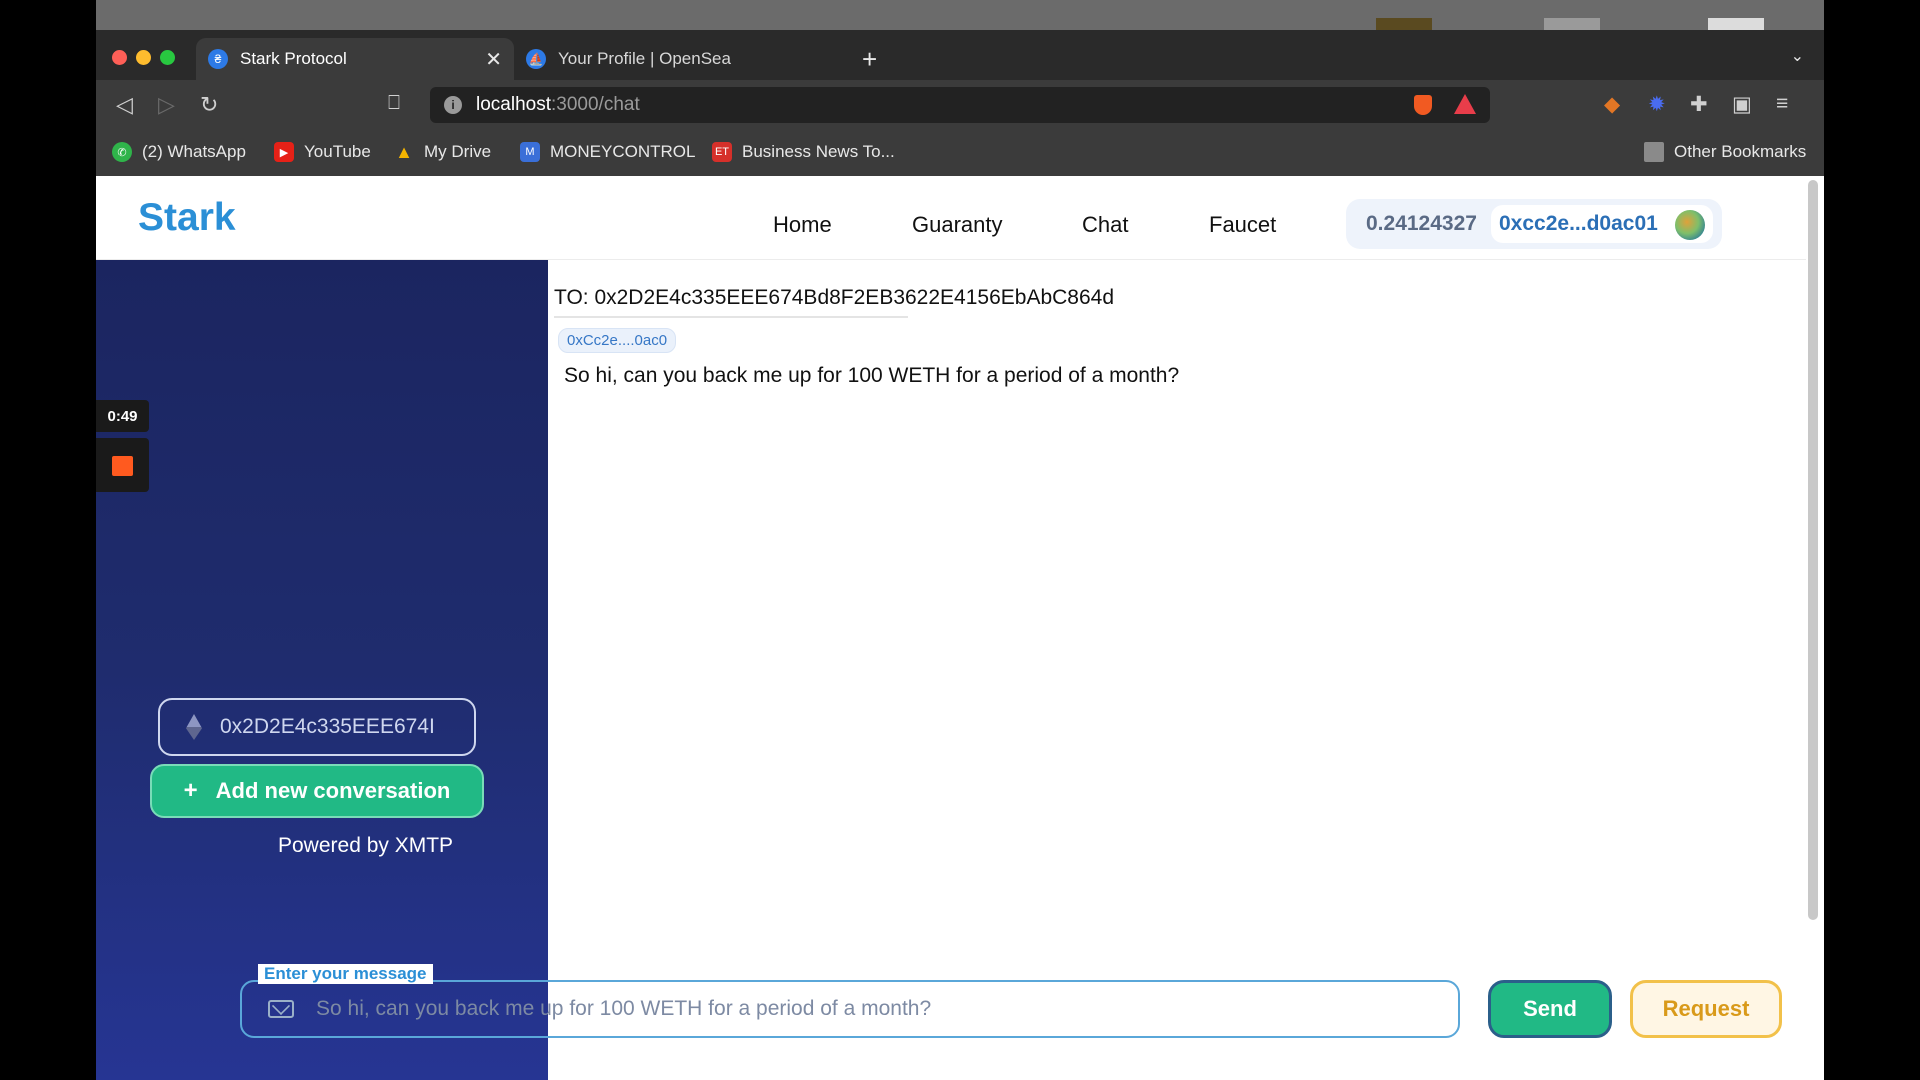 The image size is (1920, 1080). Describe the element at coordinates (167, 57) in the screenshot. I see `maximize-window-button` at that location.